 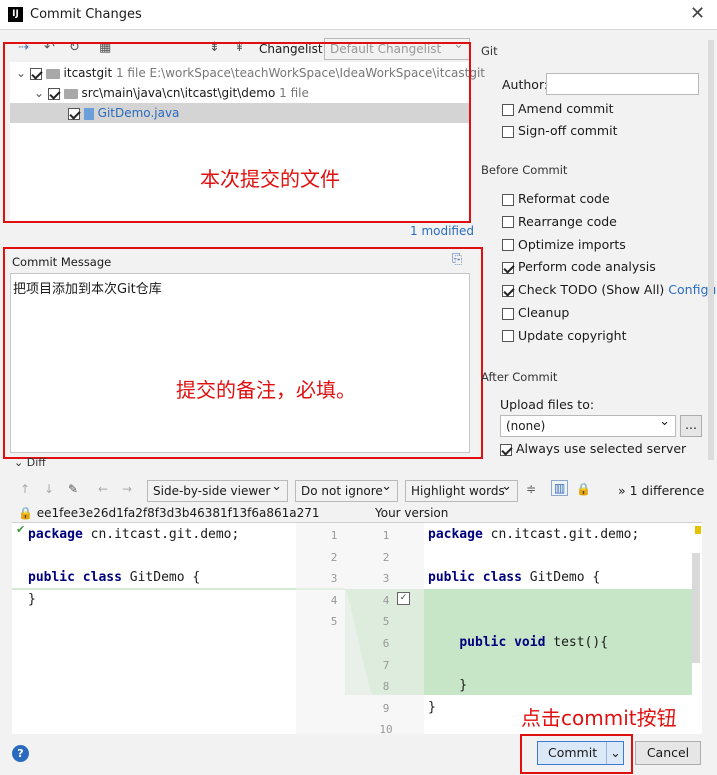 What do you see at coordinates (558, 108) in the screenshot?
I see `amend-commit-checkbox: Amend commit` at bounding box center [558, 108].